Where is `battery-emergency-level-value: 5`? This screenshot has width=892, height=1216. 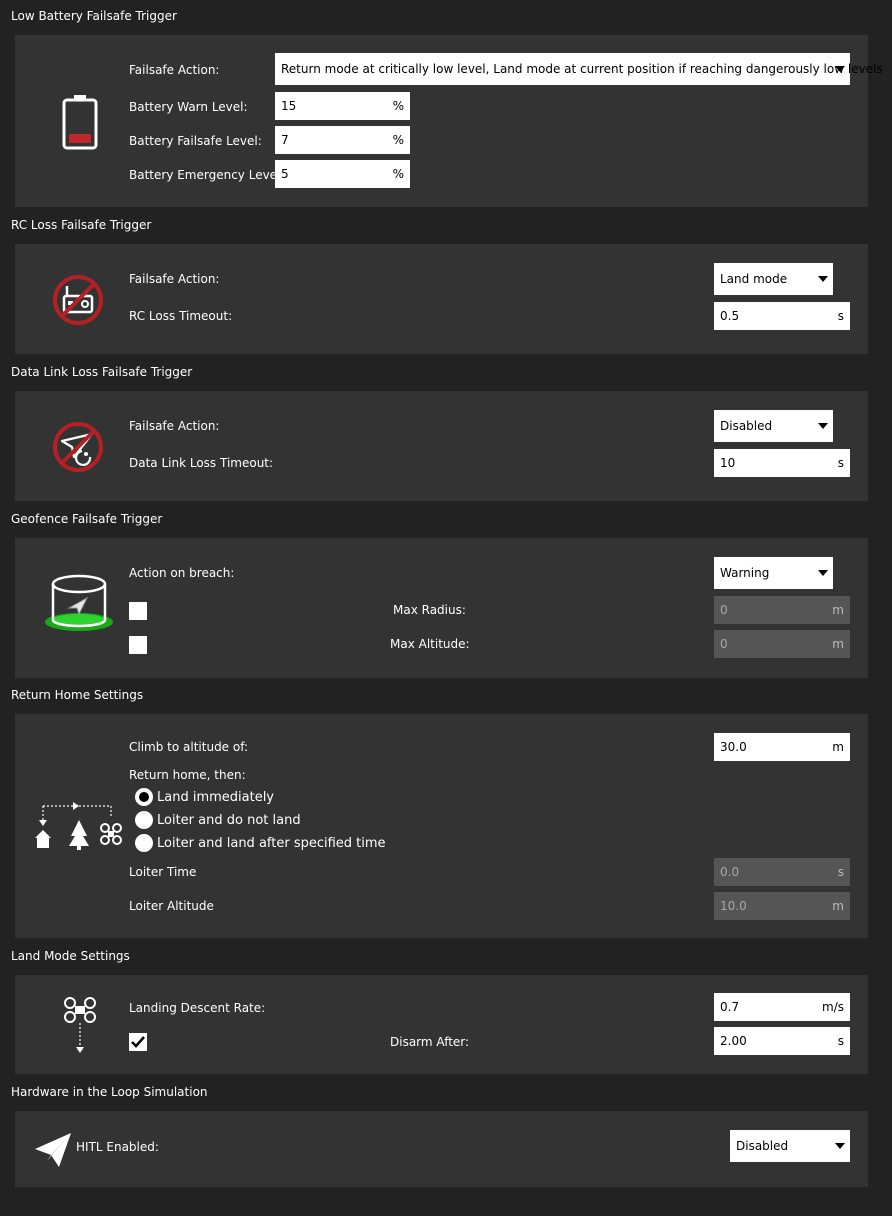 battery-emergency-level-value: 5 is located at coordinates (285, 174).